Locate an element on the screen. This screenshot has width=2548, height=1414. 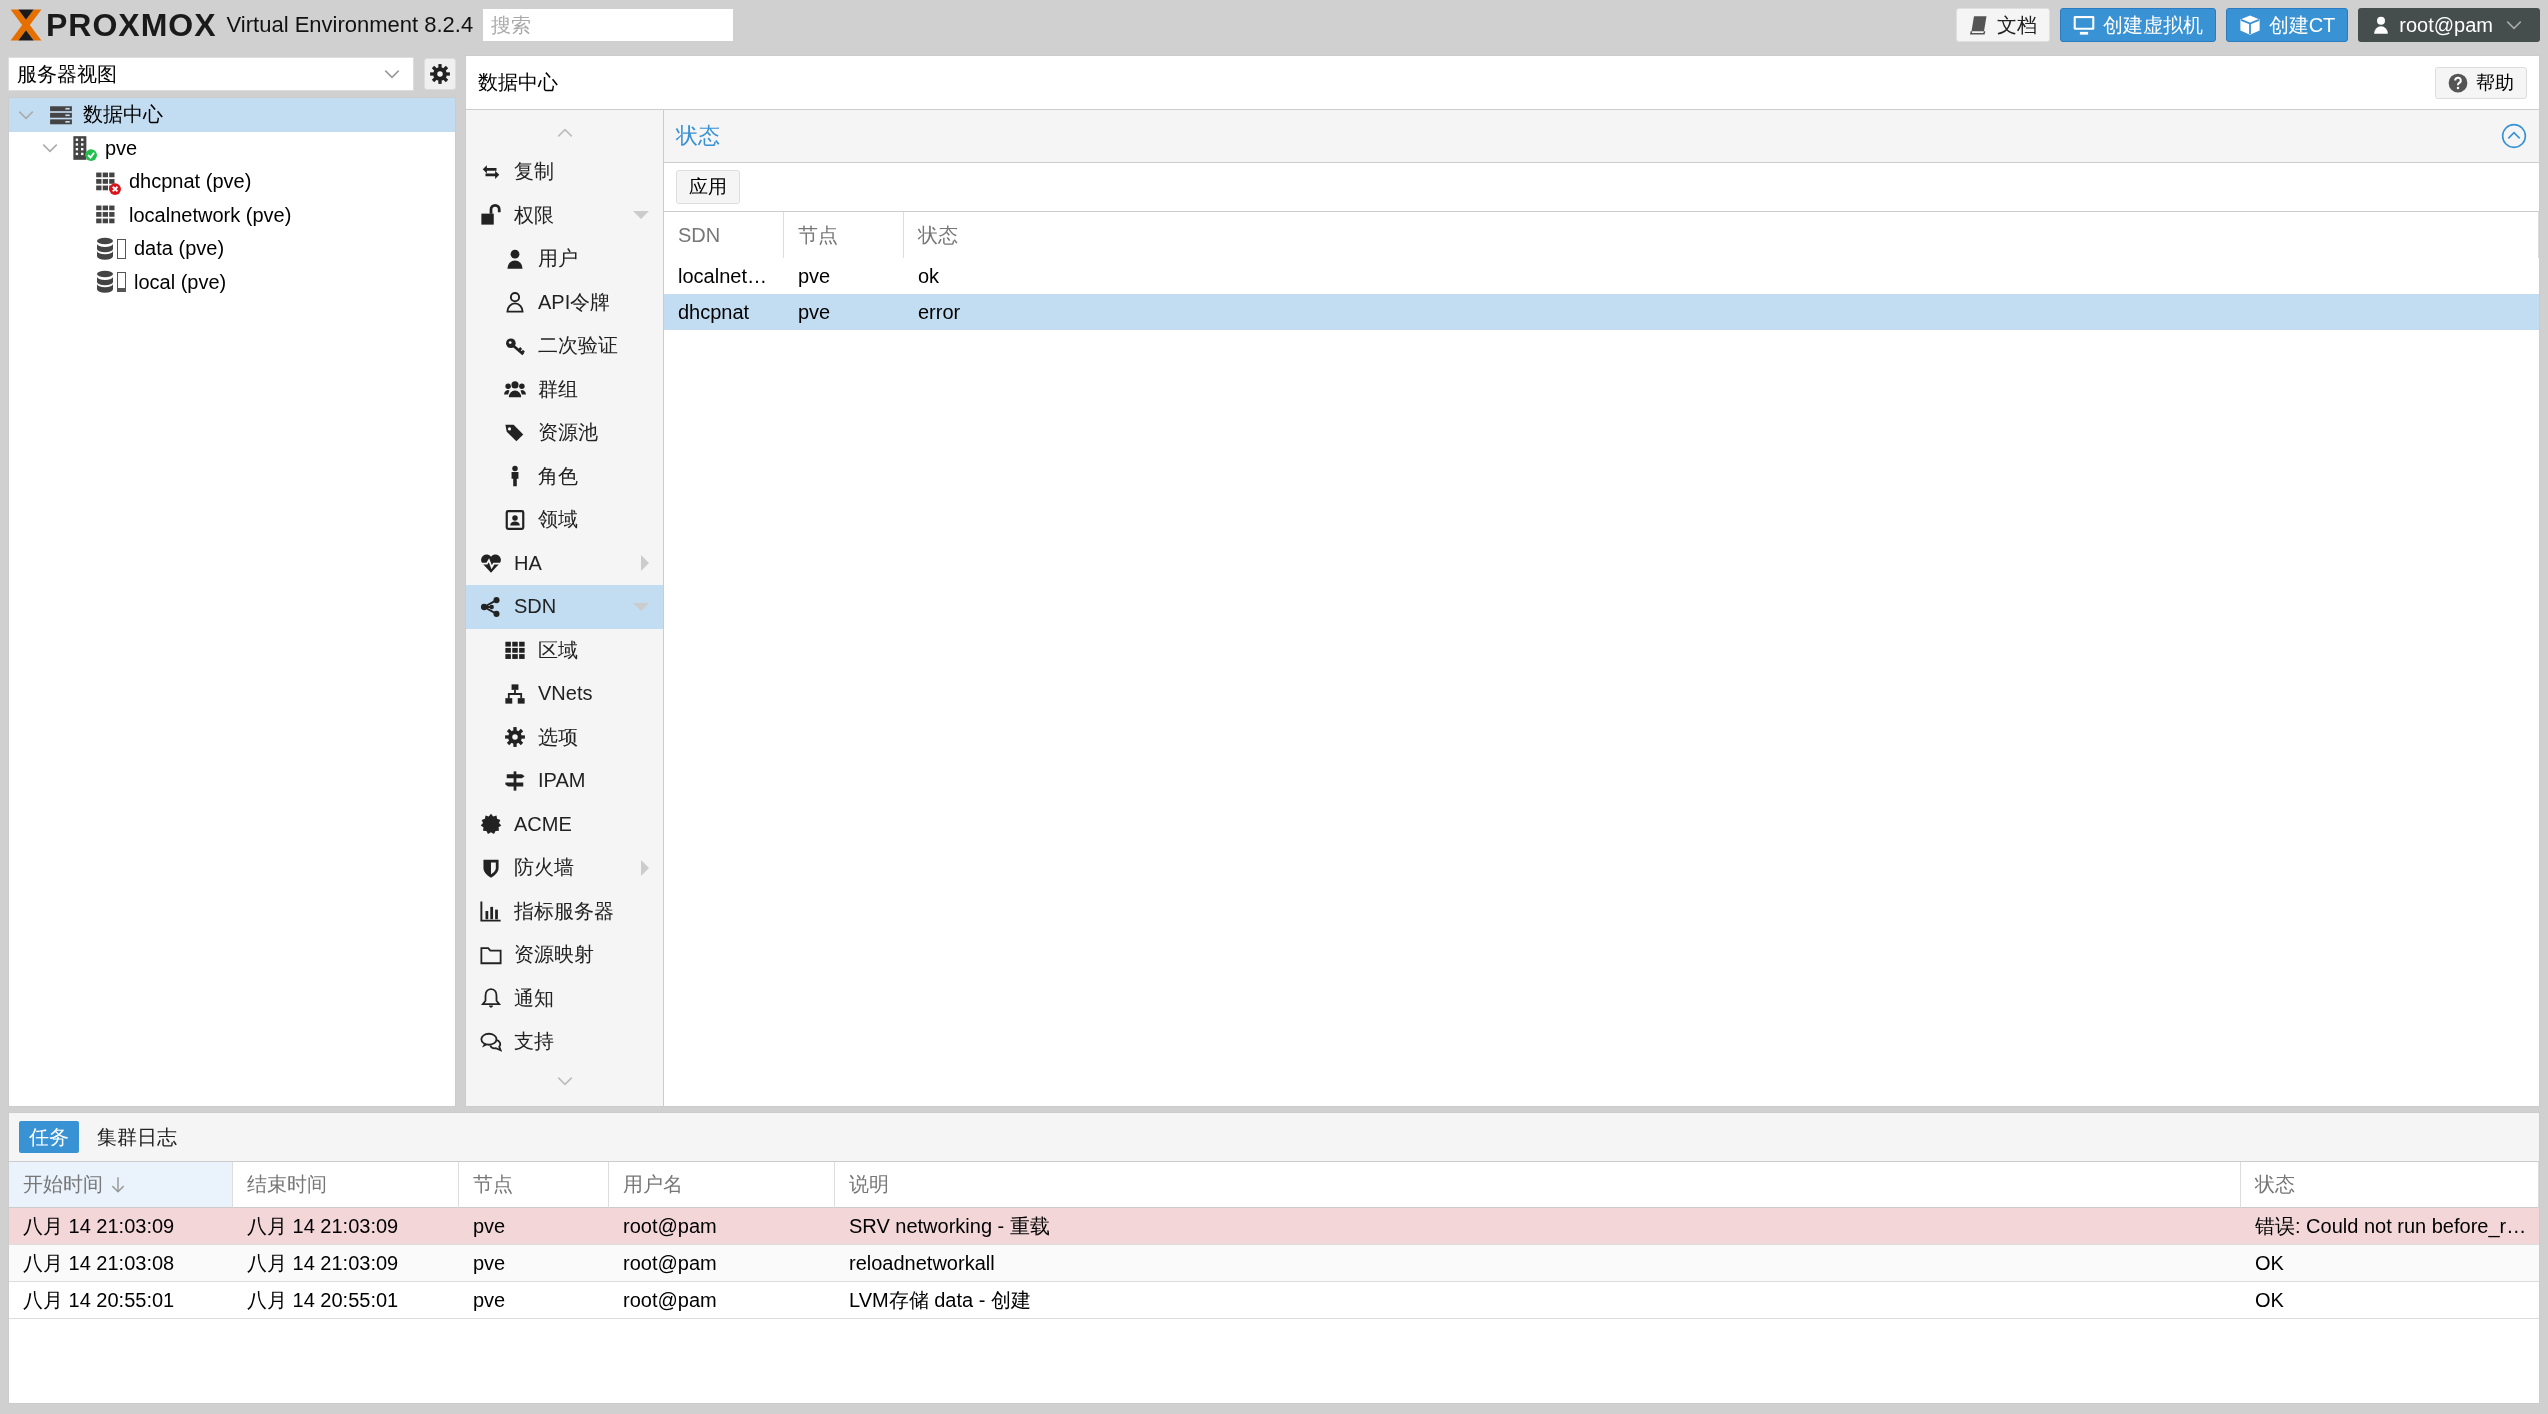
nav-item: 资源映射 is located at coordinates (564, 955).